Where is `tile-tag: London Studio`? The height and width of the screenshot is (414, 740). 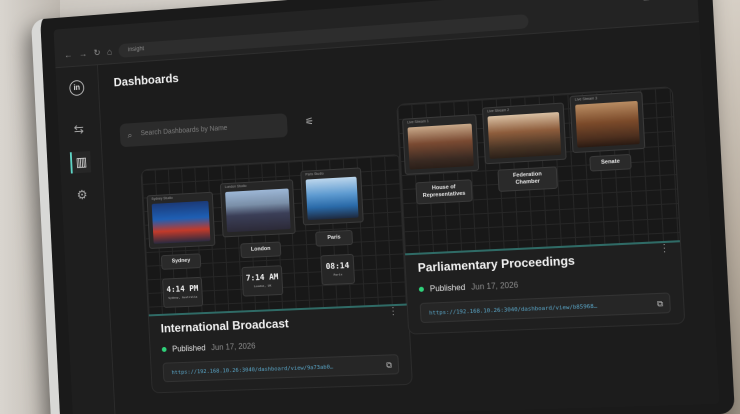 tile-tag: London Studio is located at coordinates (235, 186).